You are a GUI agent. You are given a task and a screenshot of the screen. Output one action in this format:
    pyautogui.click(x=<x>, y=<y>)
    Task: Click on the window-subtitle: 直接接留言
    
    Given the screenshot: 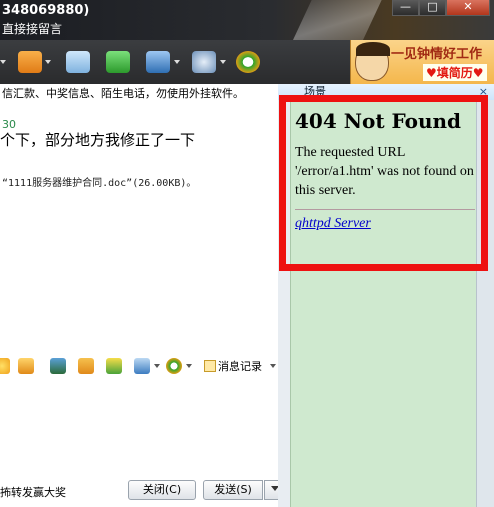 What is the action you would take?
    pyautogui.click(x=32, y=29)
    